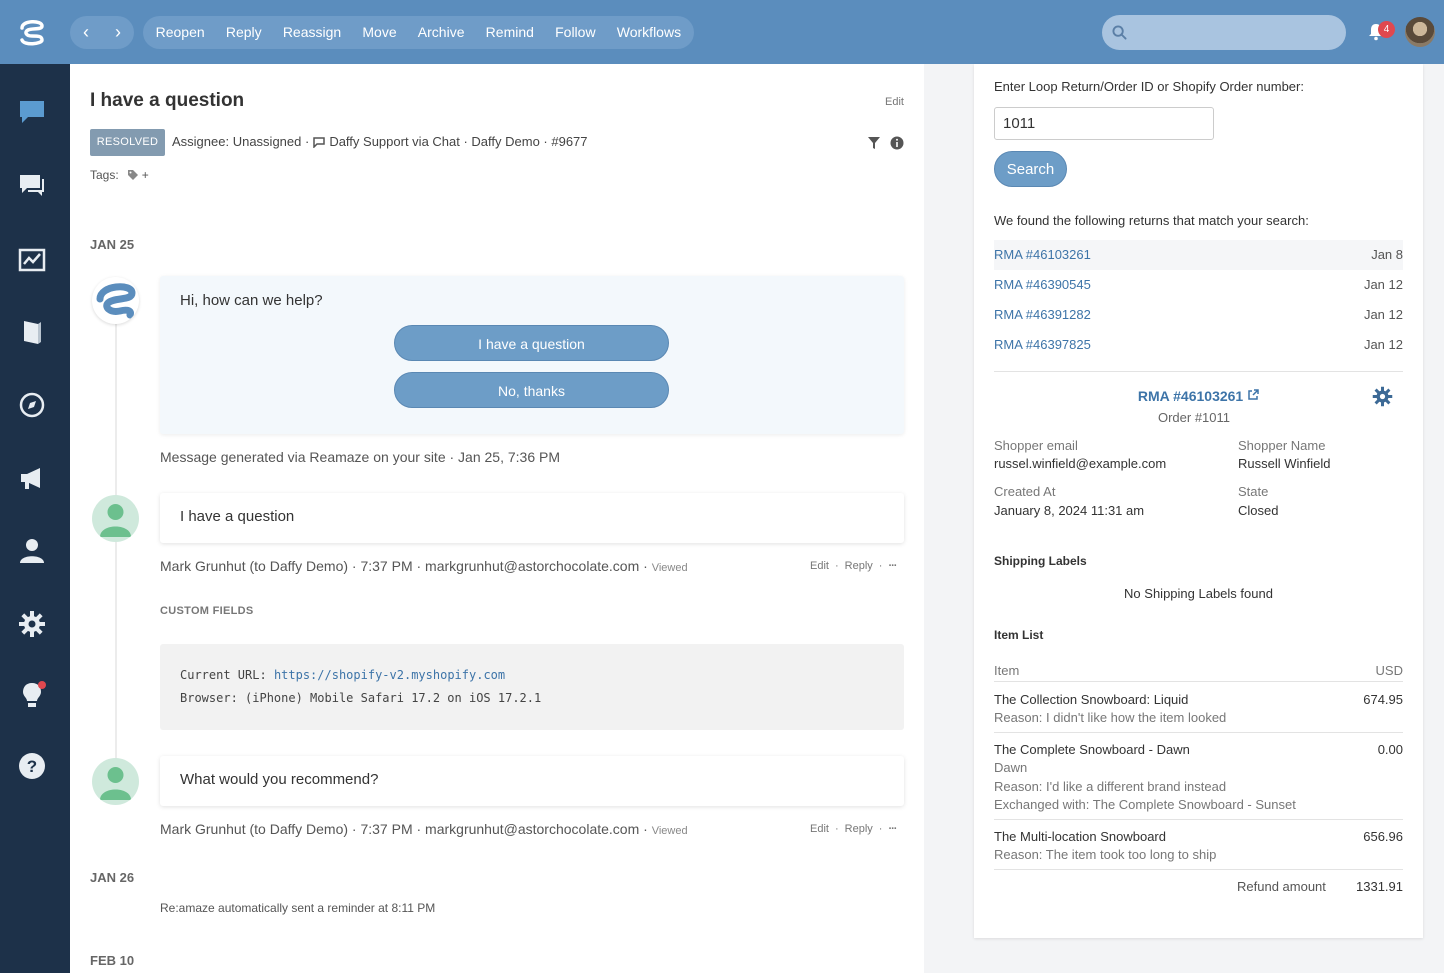 The image size is (1444, 973). I want to click on history-nav: ‹ ›, so click(102, 32).